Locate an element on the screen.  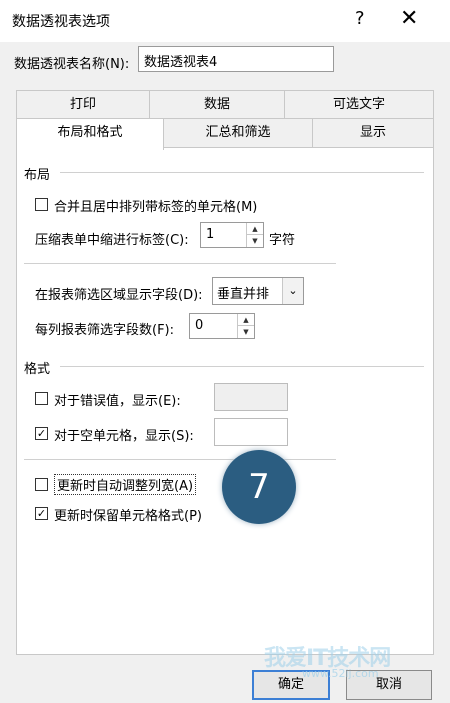
tab-data: 数据 is located at coordinates (217, 105).